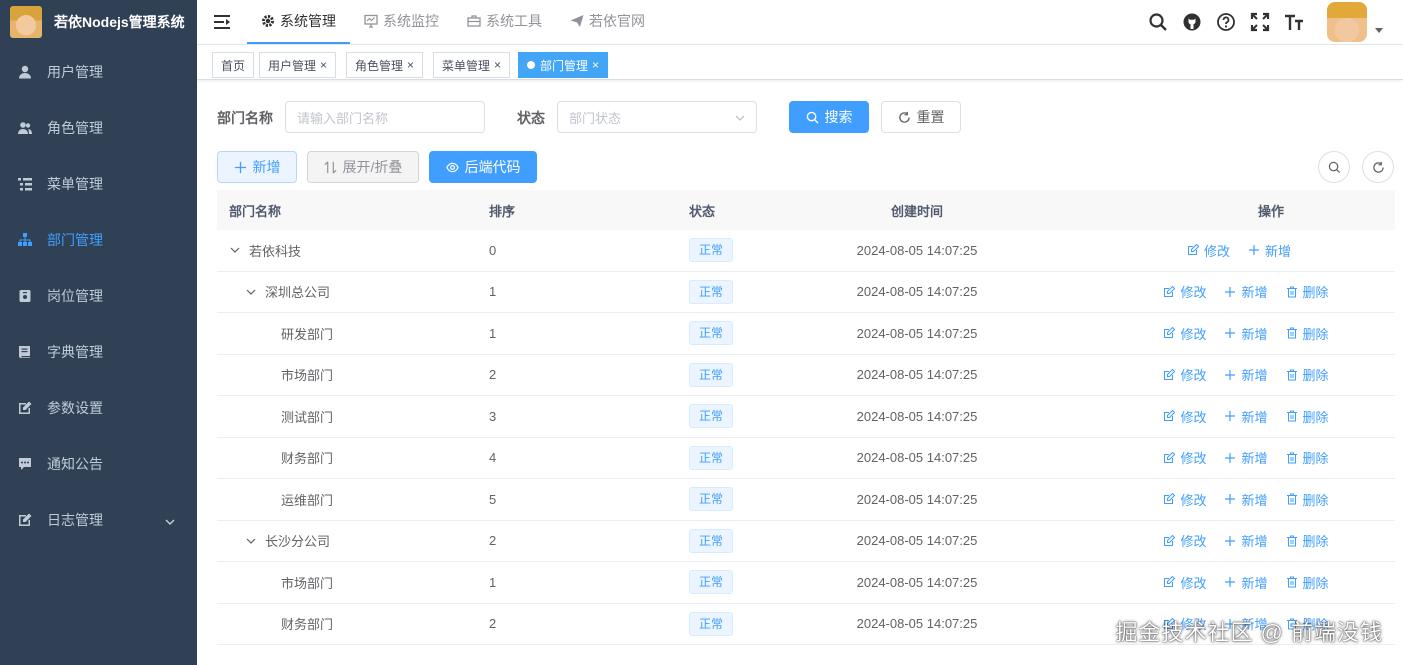  What do you see at coordinates (493, 333) in the screenshot?
I see `cell-sort: 1` at bounding box center [493, 333].